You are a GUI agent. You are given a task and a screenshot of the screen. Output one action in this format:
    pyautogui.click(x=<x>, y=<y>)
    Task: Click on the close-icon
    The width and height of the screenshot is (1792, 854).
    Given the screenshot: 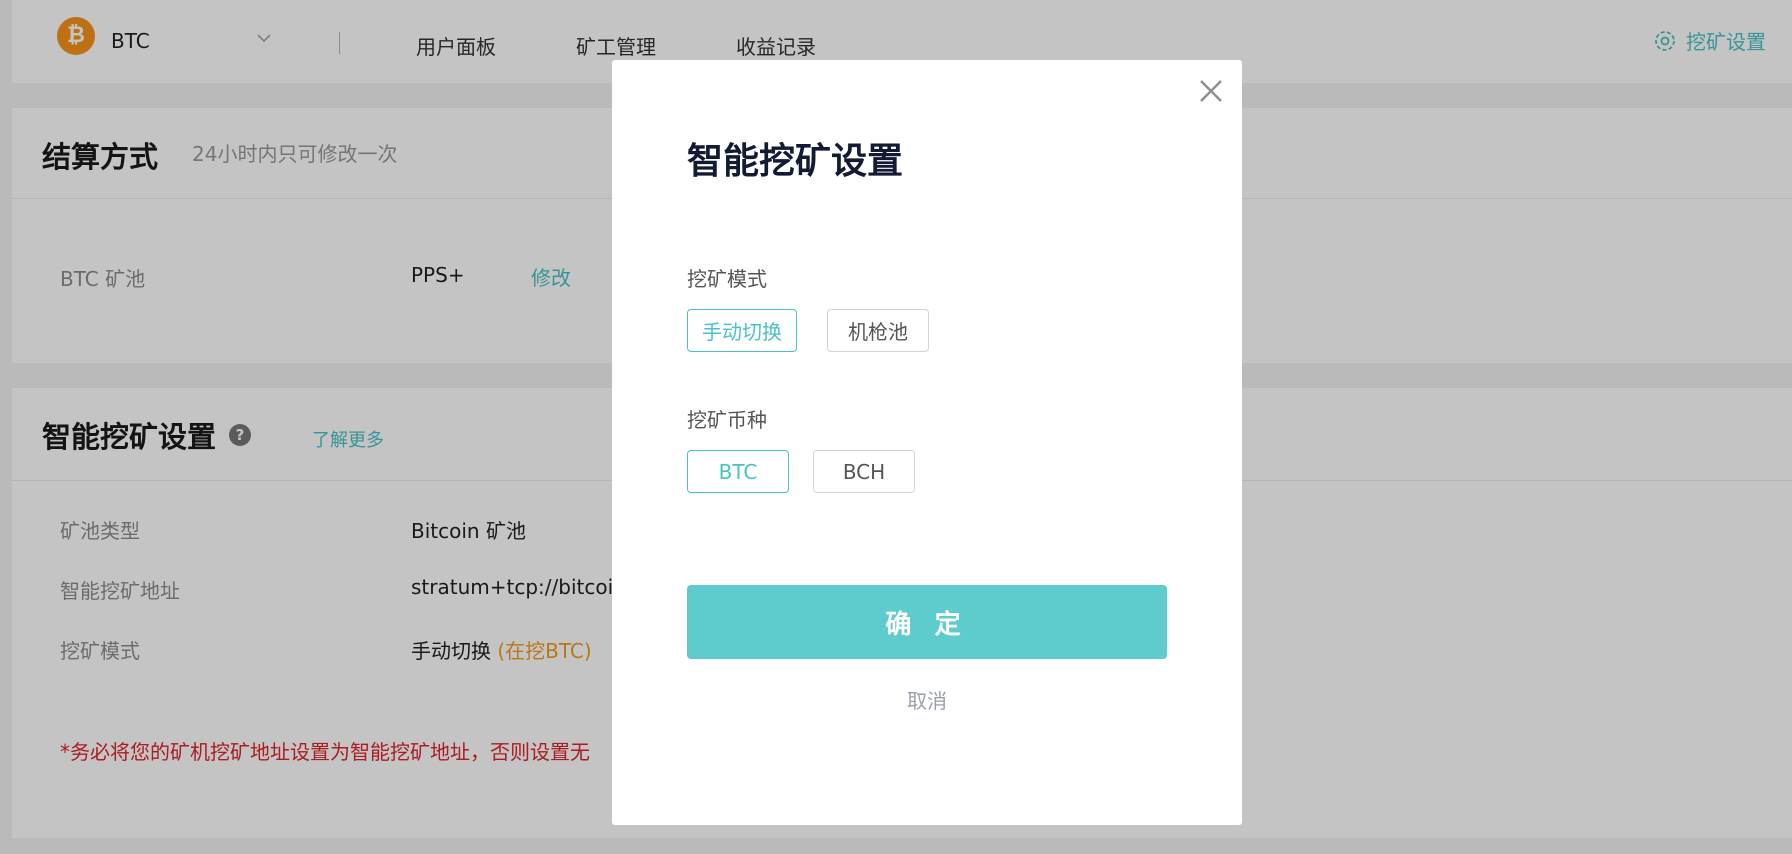 What is the action you would take?
    pyautogui.click(x=1211, y=91)
    